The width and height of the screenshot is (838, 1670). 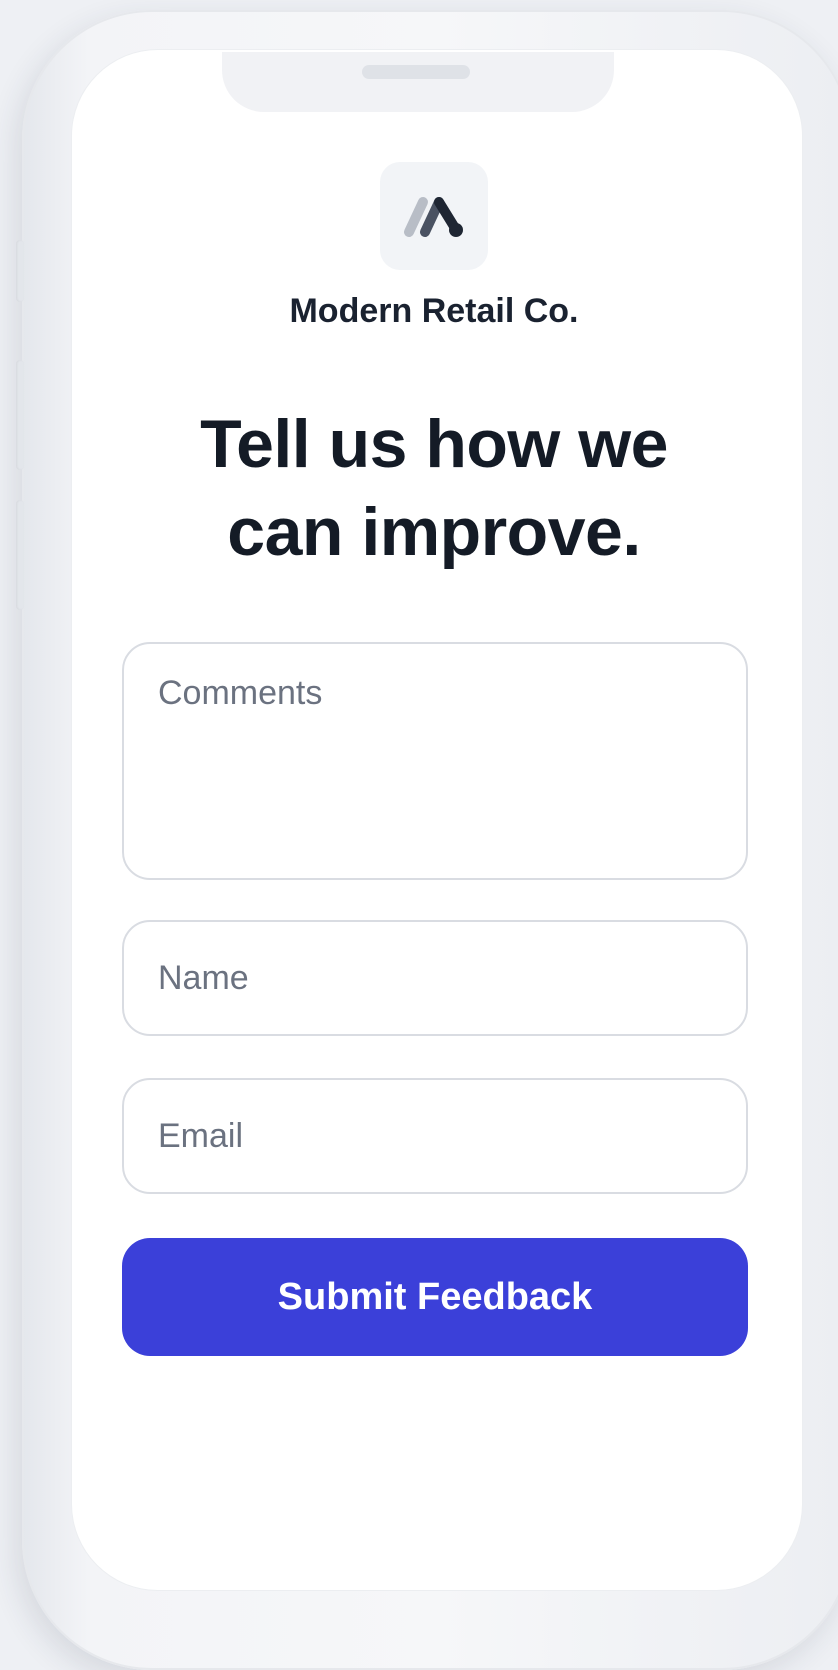 I want to click on phone-speaker, so click(x=416, y=72).